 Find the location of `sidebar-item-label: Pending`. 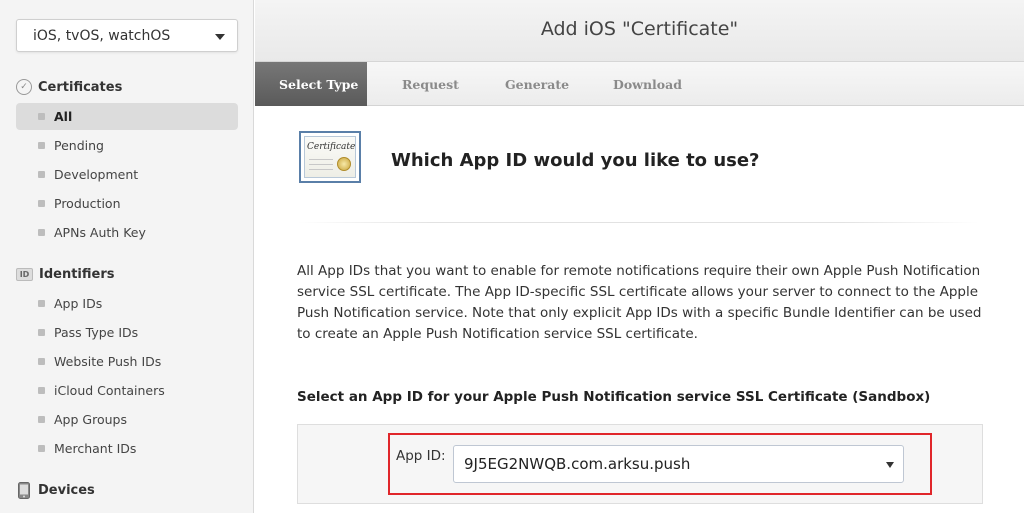

sidebar-item-label: Pending is located at coordinates (79, 145).